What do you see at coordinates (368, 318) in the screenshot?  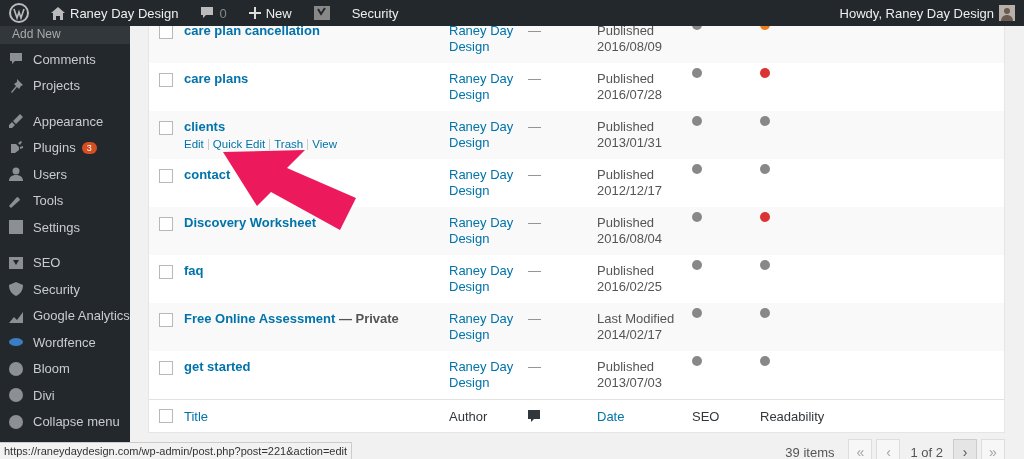 I see `post-state: — Private` at bounding box center [368, 318].